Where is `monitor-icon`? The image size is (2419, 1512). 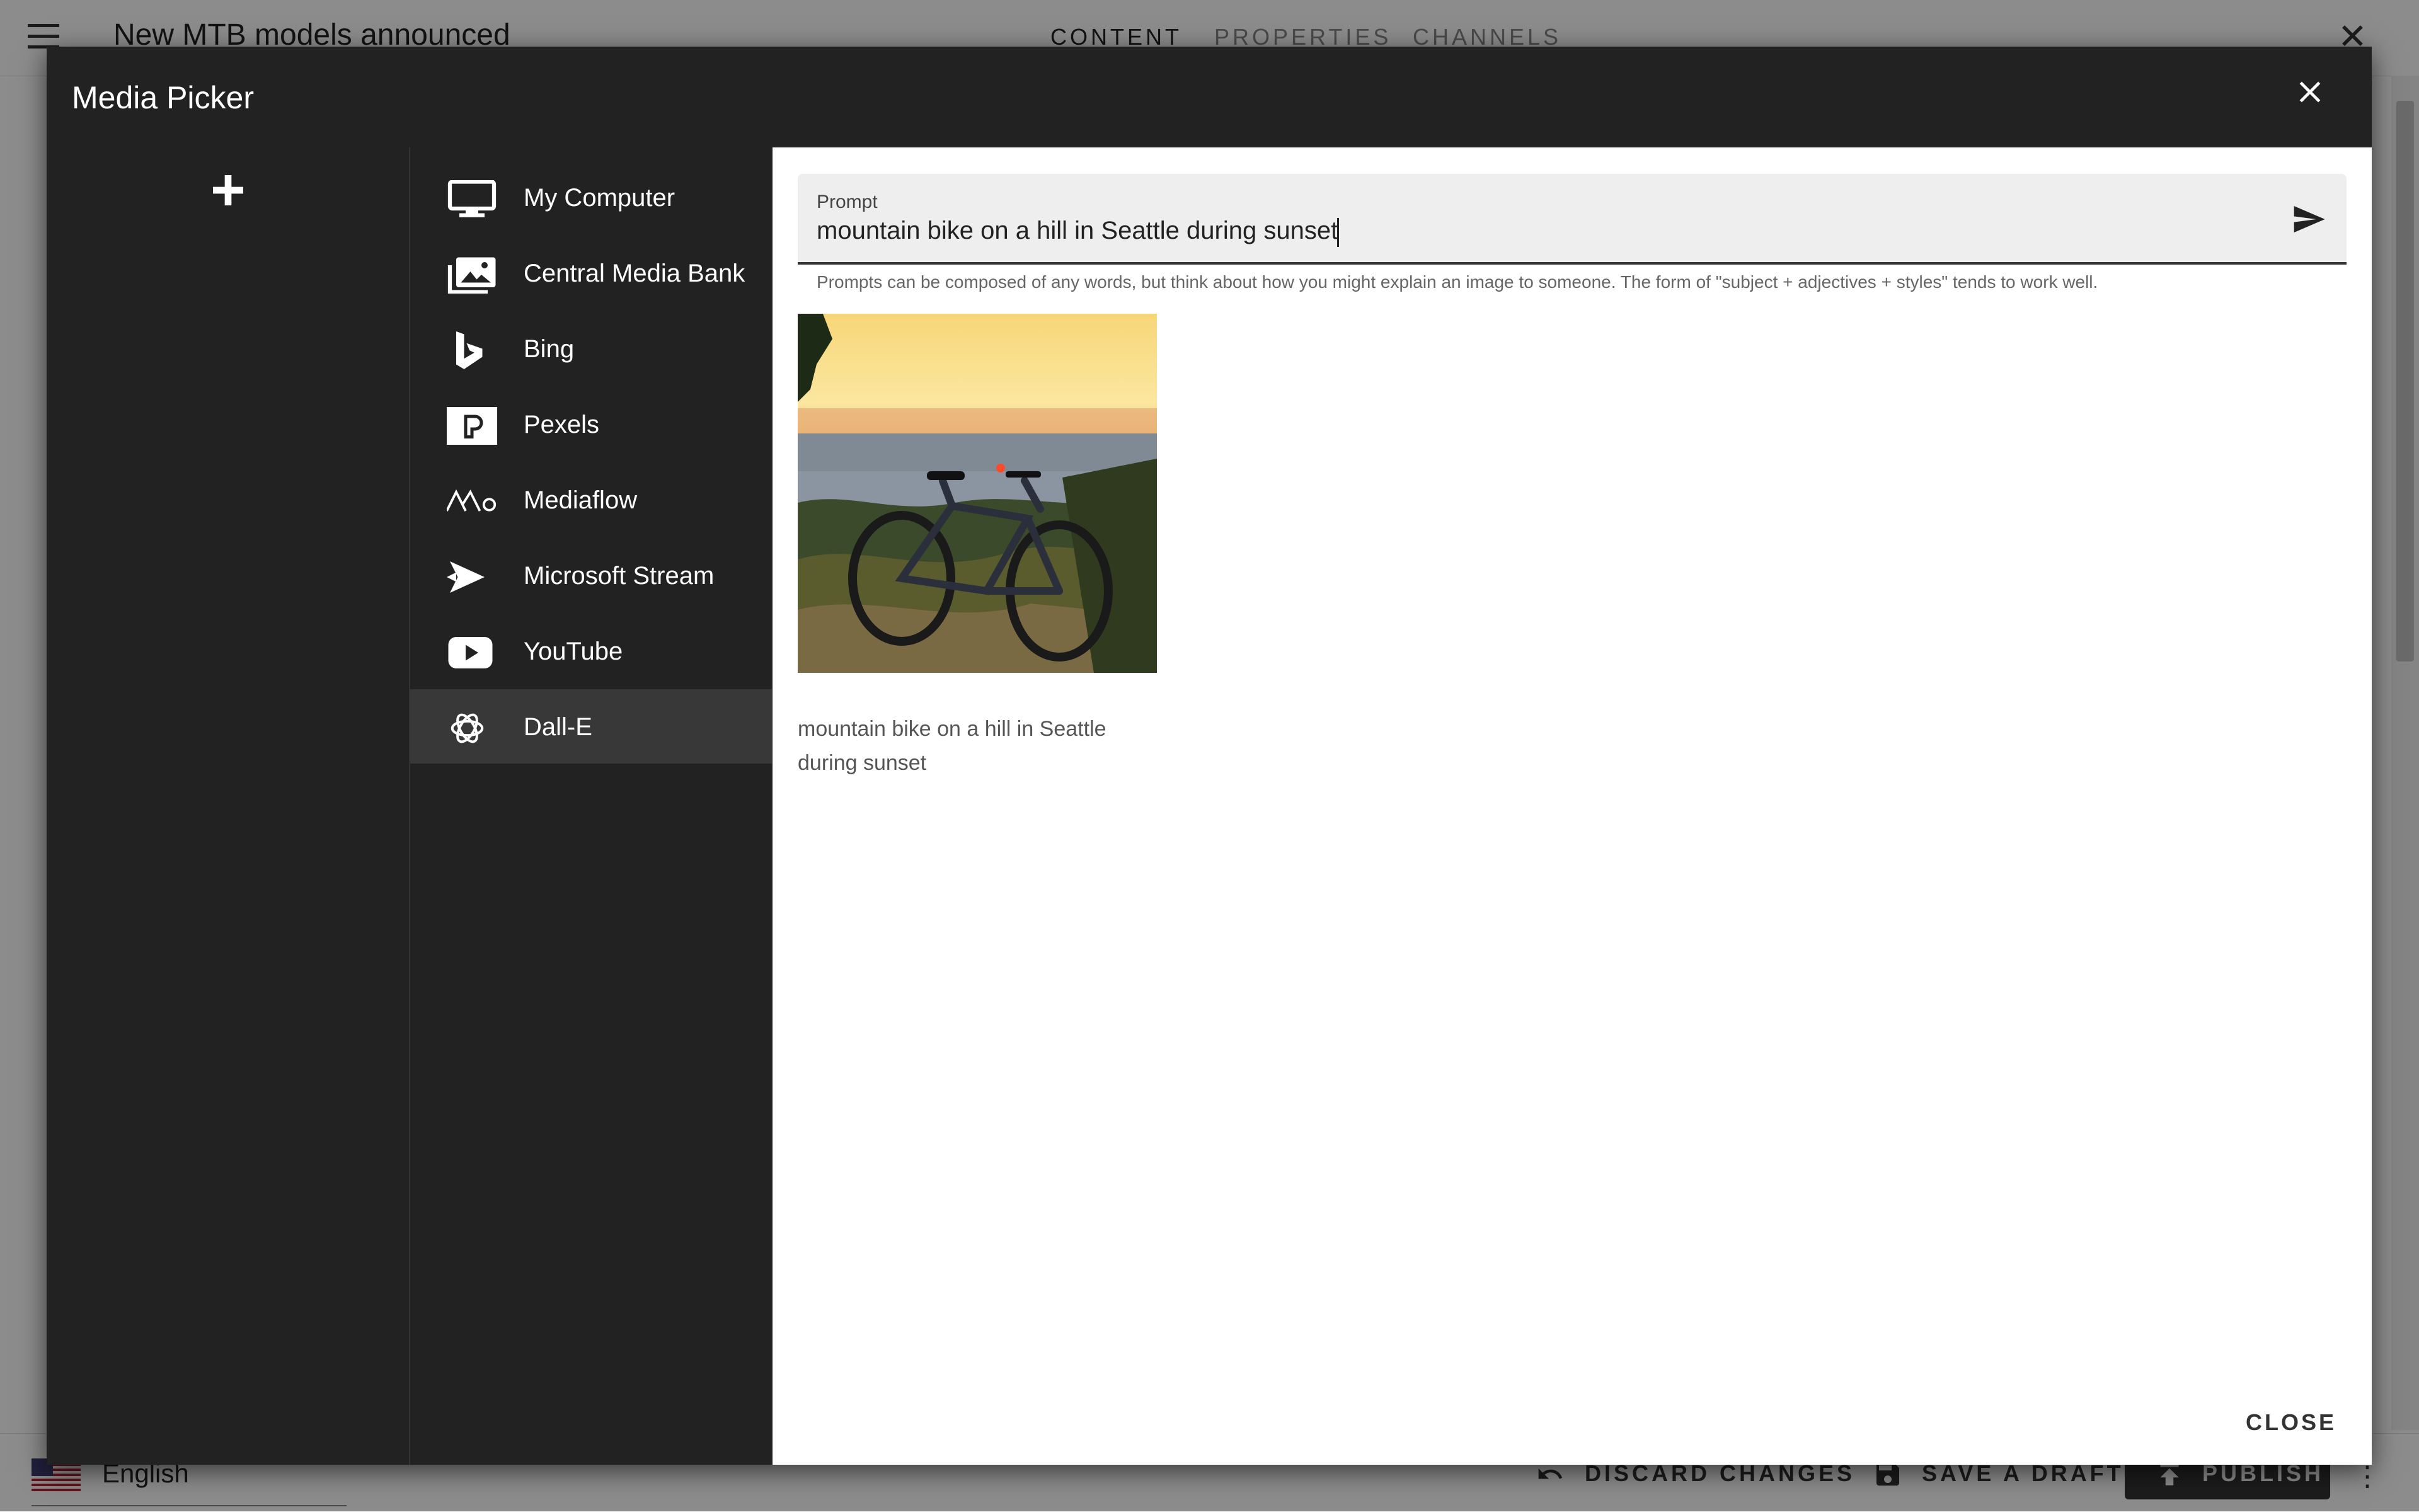
monitor-icon is located at coordinates (472, 198).